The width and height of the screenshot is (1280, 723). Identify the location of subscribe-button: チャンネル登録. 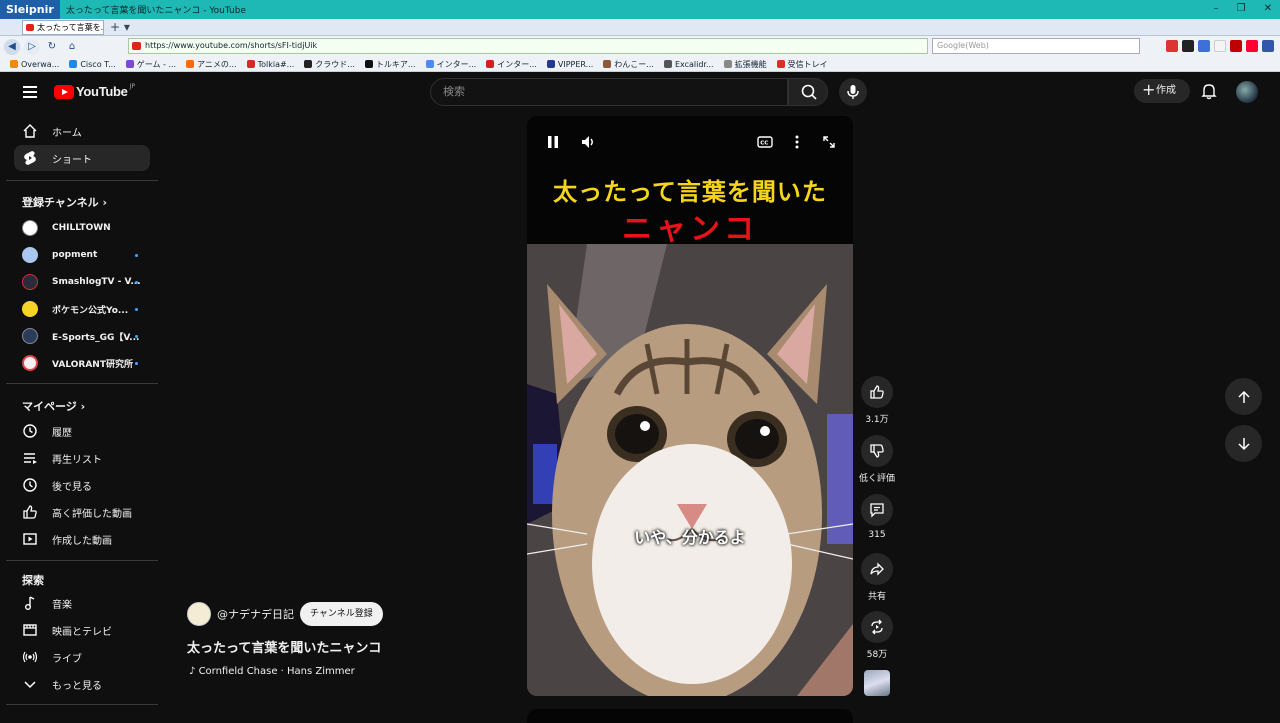
(341, 614).